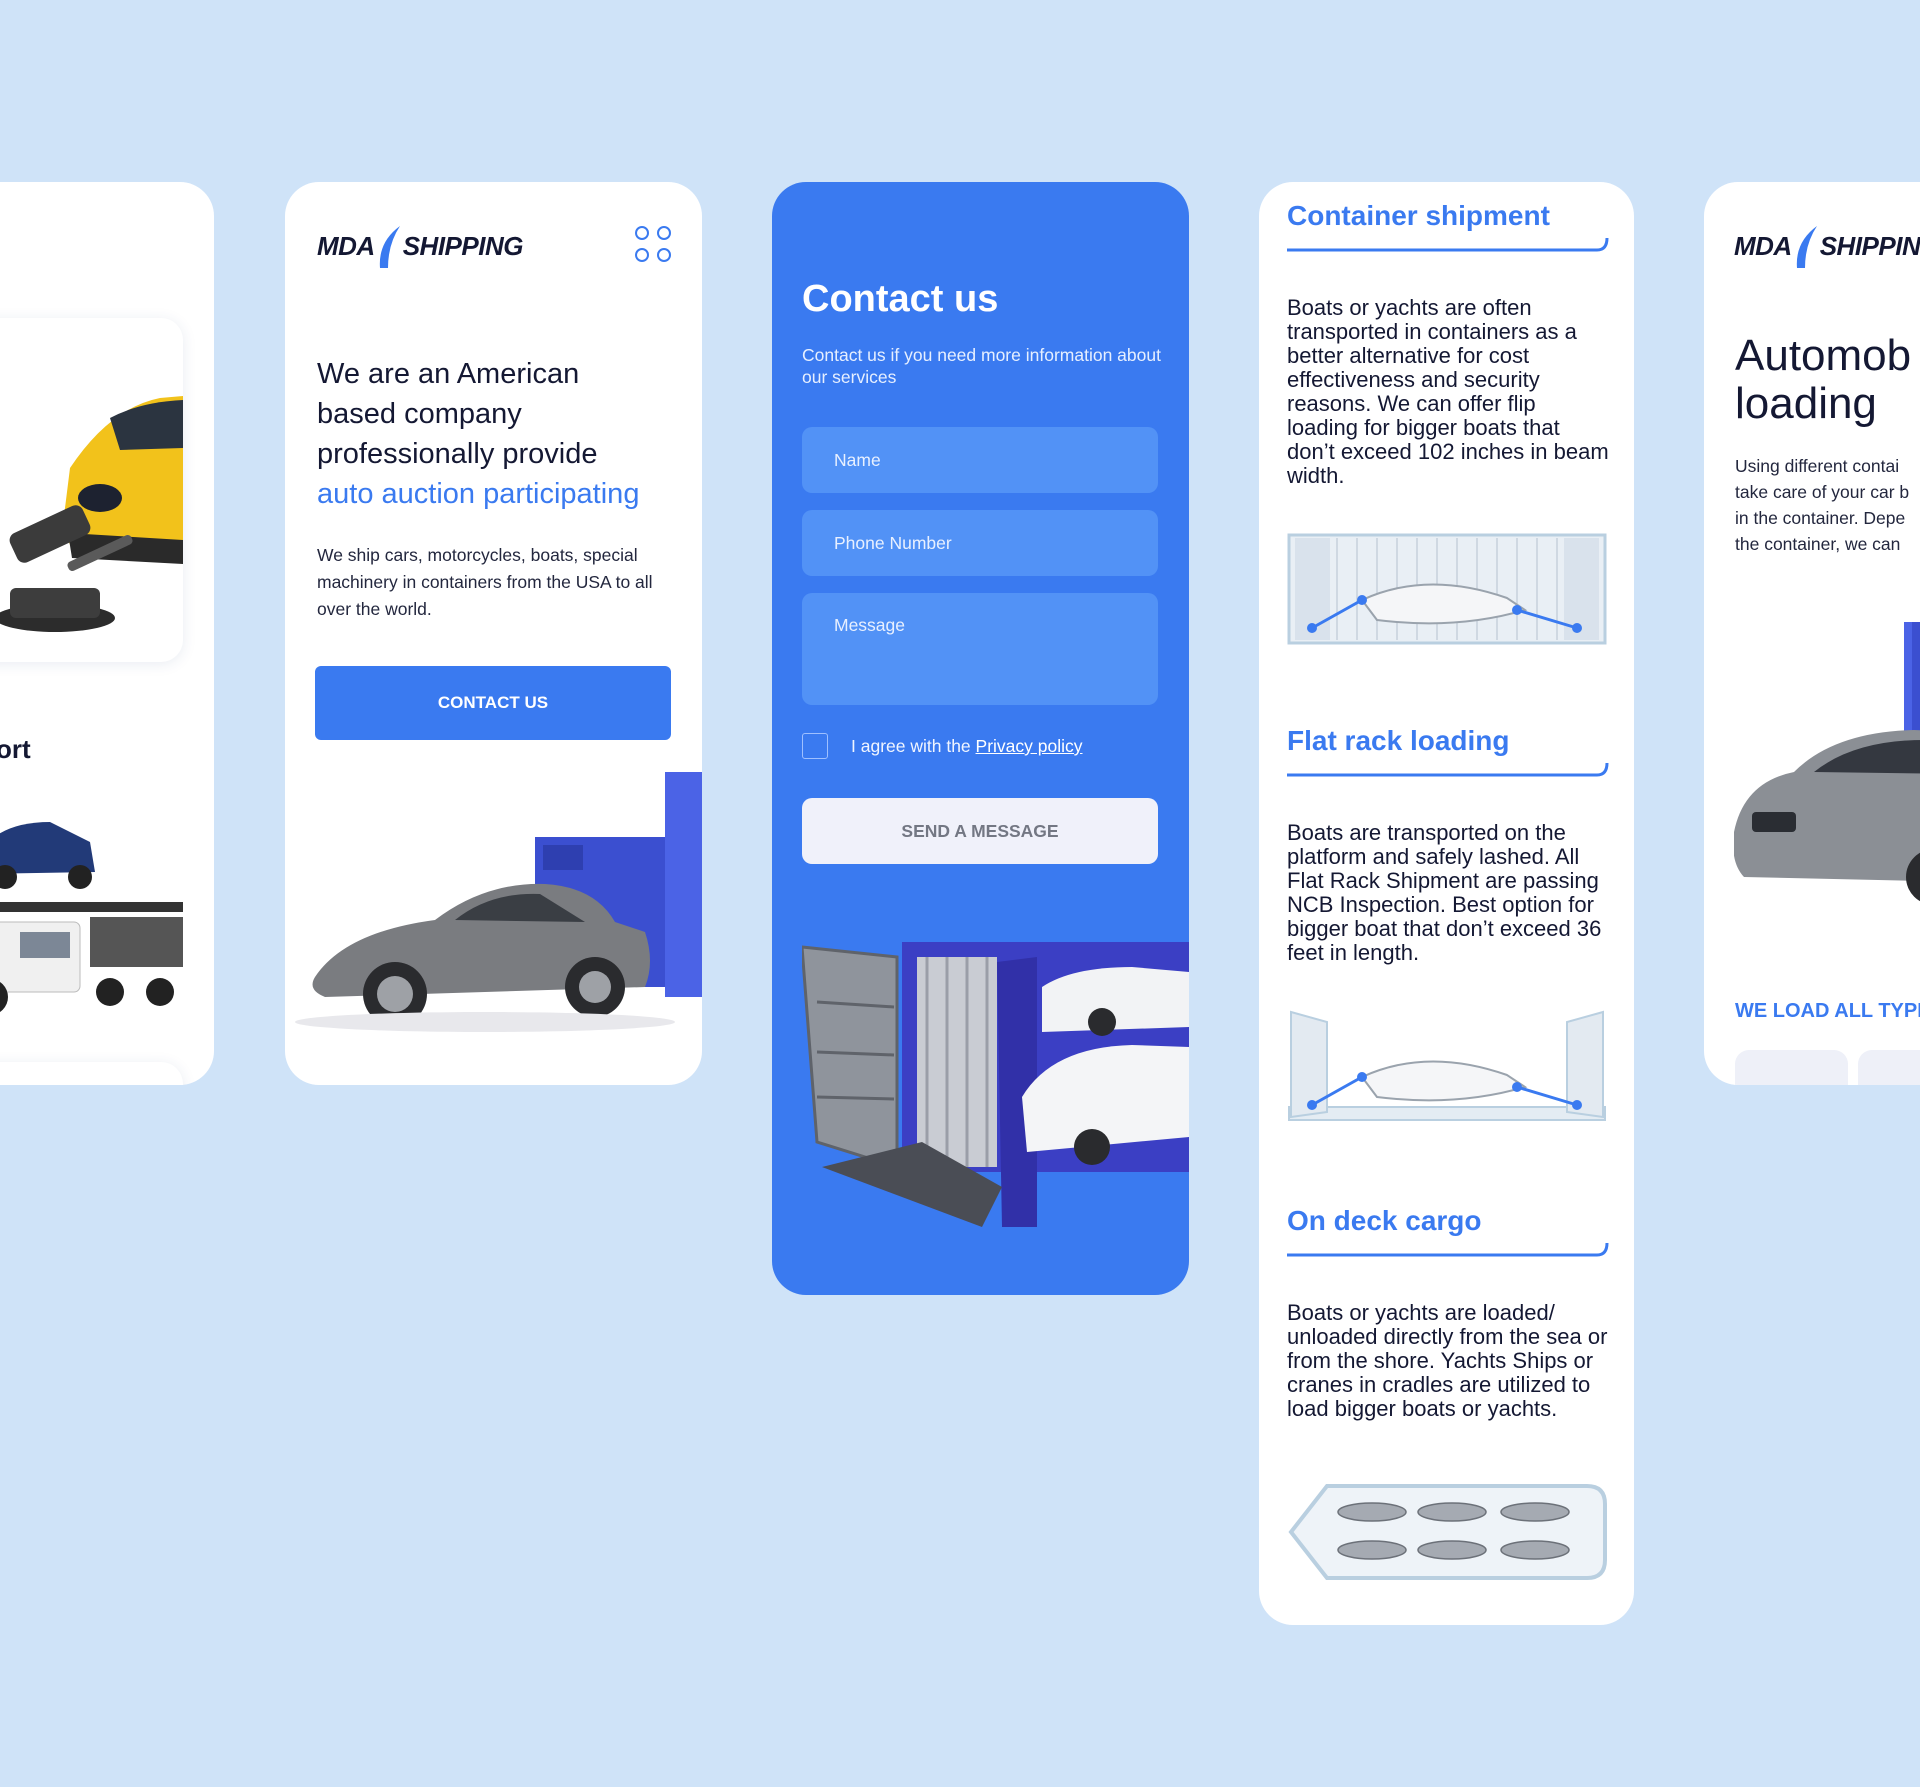  Describe the element at coordinates (980, 543) in the screenshot. I see `phone-input: Phone Number` at that location.